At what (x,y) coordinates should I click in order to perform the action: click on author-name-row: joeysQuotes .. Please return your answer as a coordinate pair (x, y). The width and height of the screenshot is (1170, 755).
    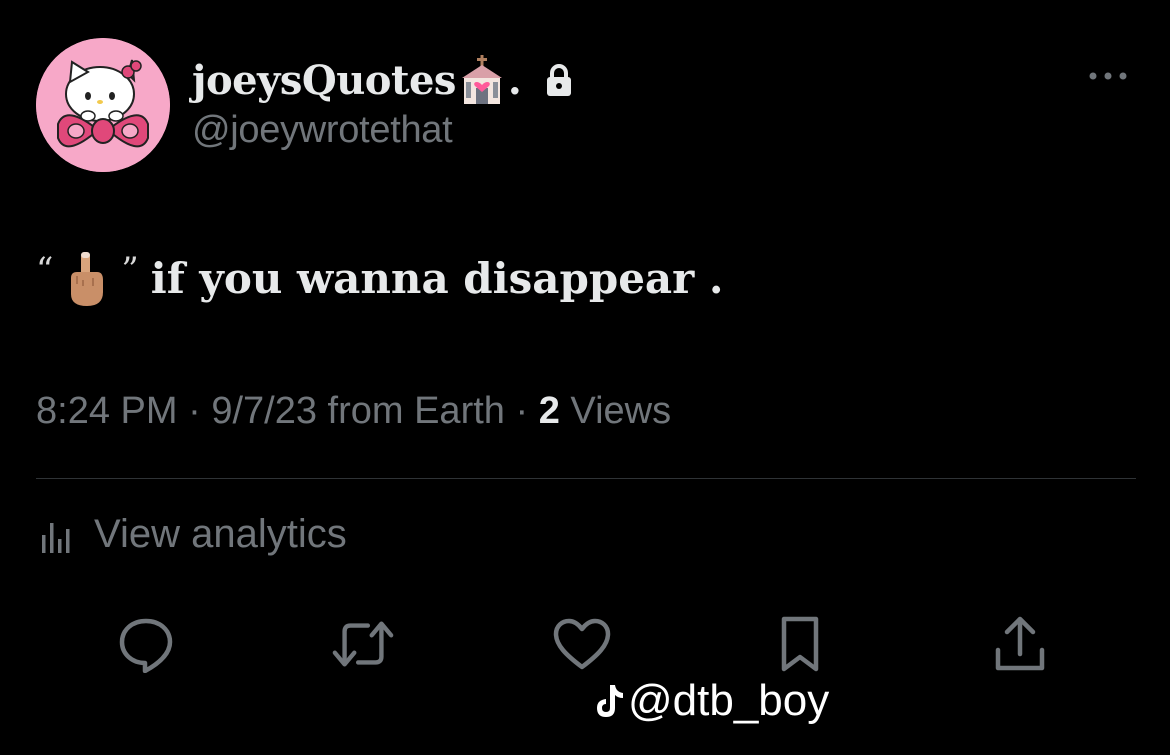
    Looking at the image, I should click on (383, 80).